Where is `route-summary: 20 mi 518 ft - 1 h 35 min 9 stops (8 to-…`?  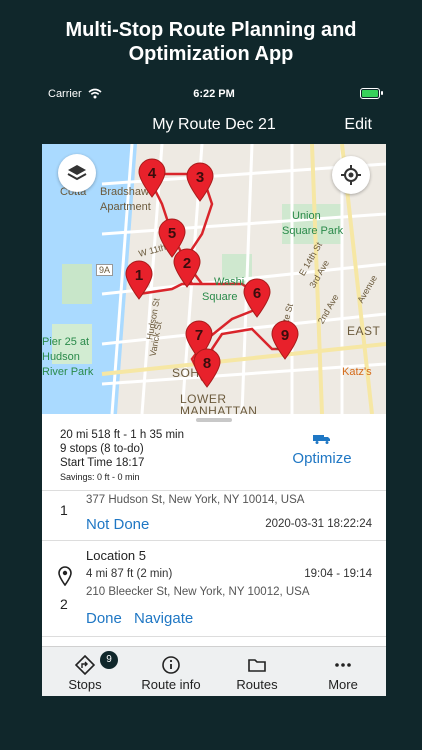
route-summary: 20 mi 518 ft - 1 h 35 min 9 stops (8 to-… is located at coordinates (122, 456).